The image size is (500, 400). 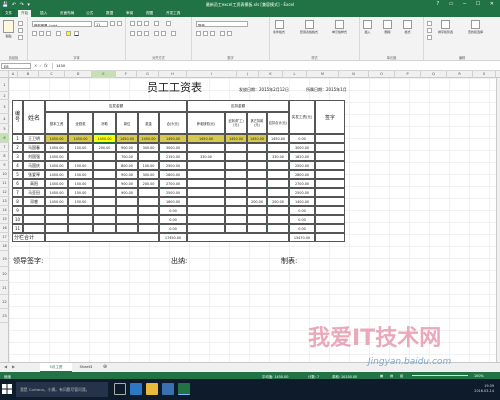 What do you see at coordinates (17, 210) in the screenshot?
I see `cell-no: 9` at bounding box center [17, 210].